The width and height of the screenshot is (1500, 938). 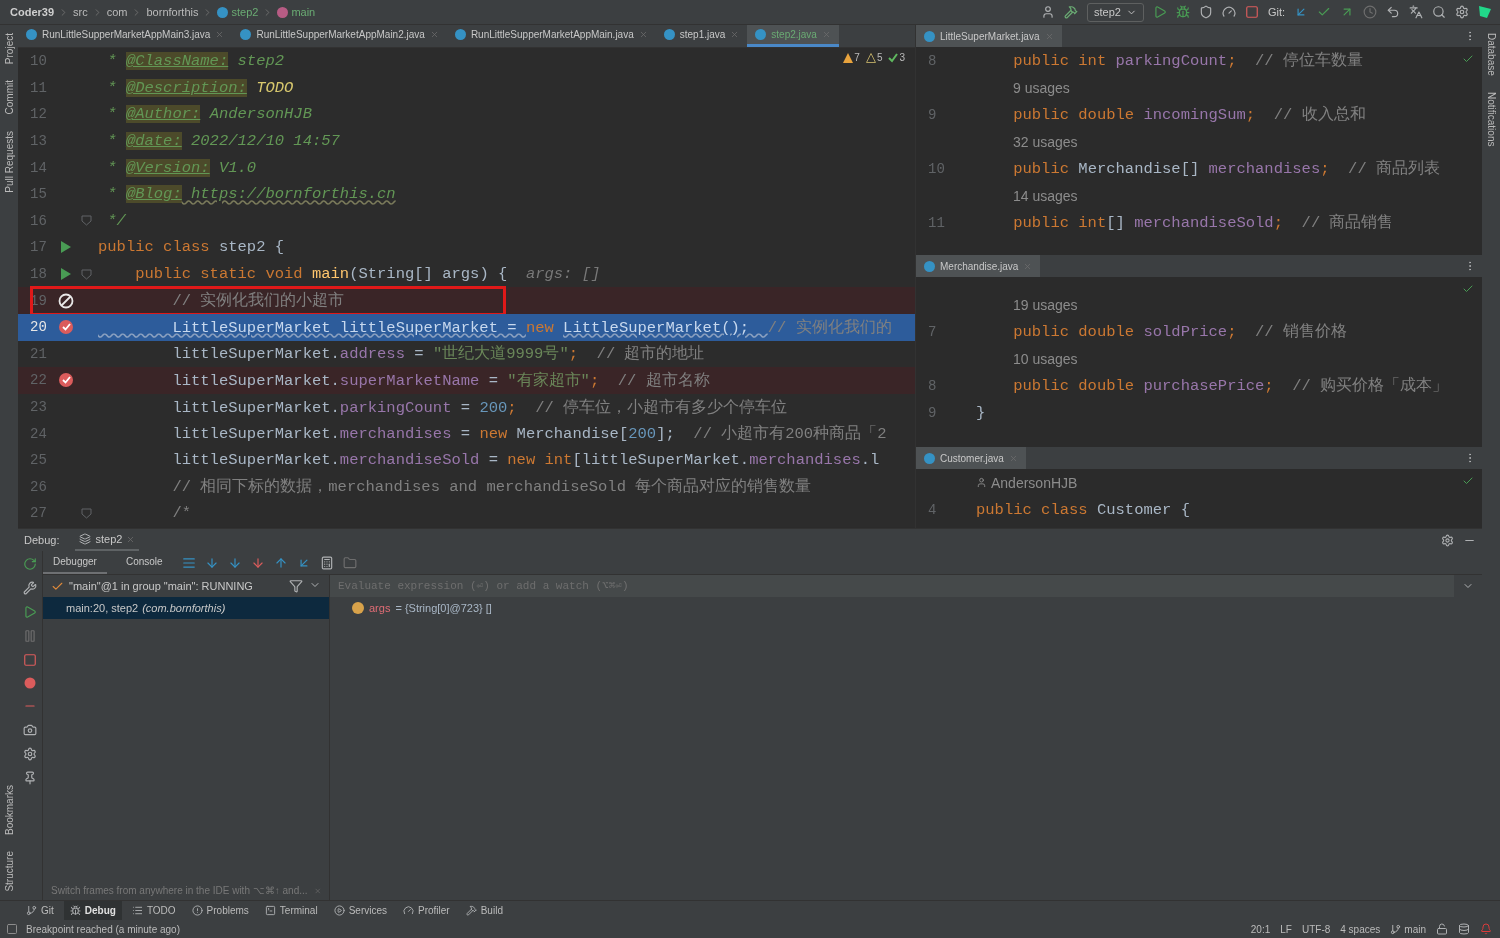 What do you see at coordinates (1047, 12) in the screenshot?
I see `user-icon` at bounding box center [1047, 12].